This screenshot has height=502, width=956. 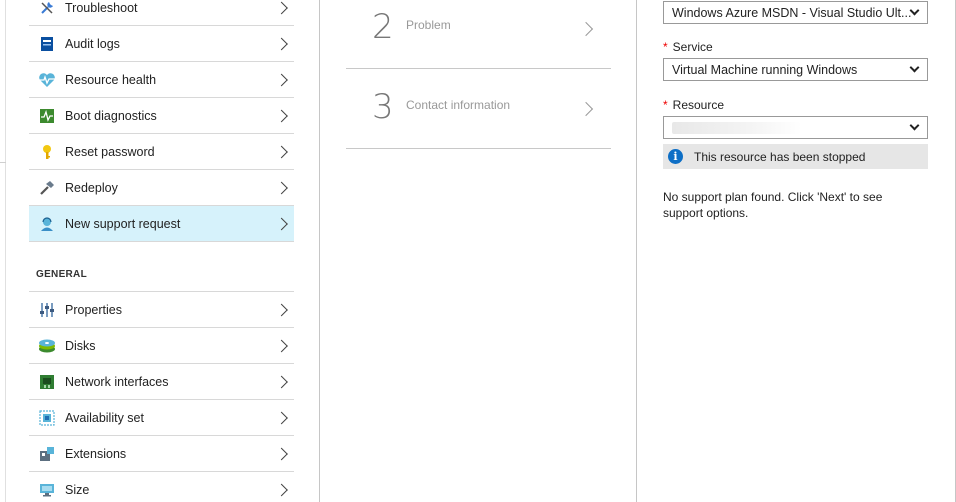 I want to click on heart-pulse-icon, so click(x=47, y=80).